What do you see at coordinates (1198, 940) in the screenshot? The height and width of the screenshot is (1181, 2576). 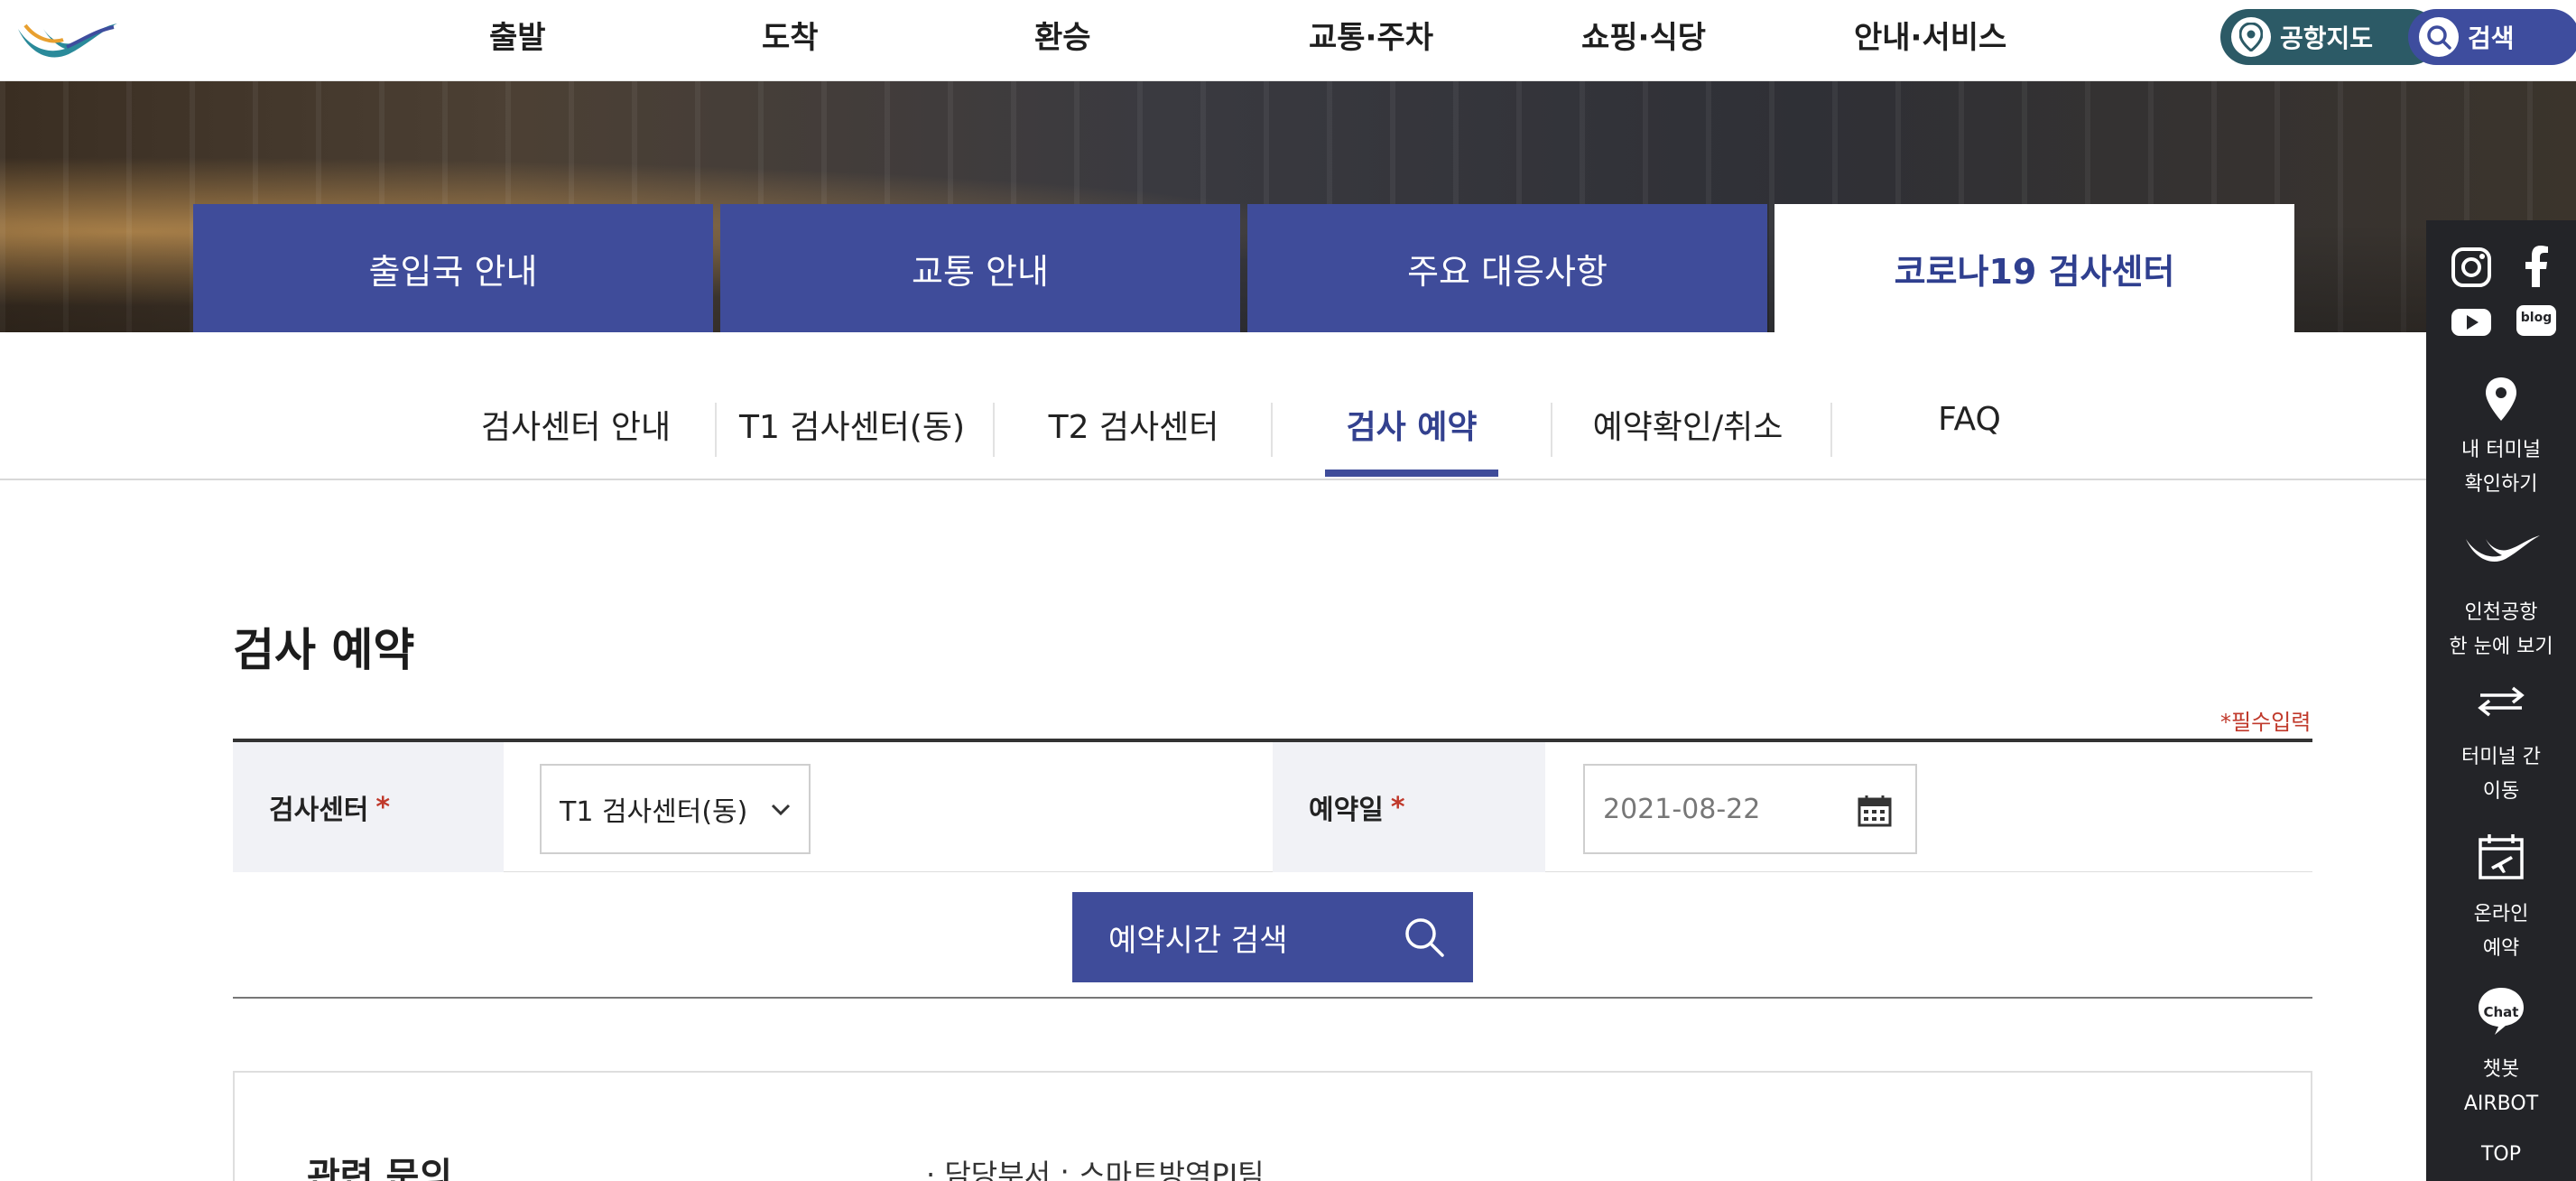 I see `search-reservation-time-label: 예약시간 검색` at bounding box center [1198, 940].